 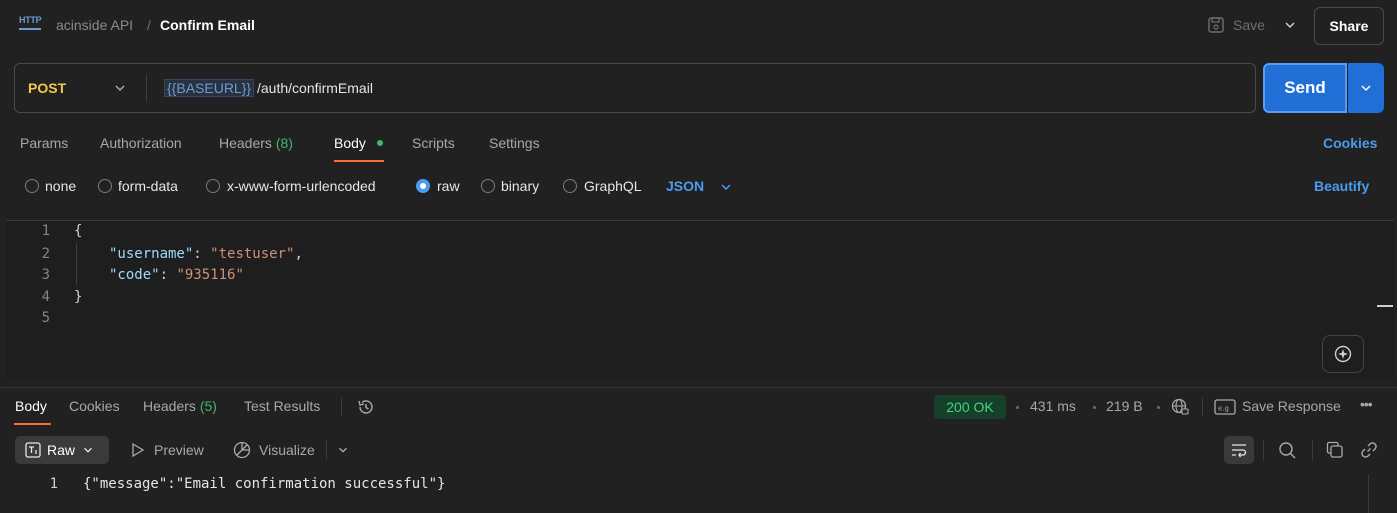 What do you see at coordinates (1335, 450) in the screenshot?
I see `copy-icon` at bounding box center [1335, 450].